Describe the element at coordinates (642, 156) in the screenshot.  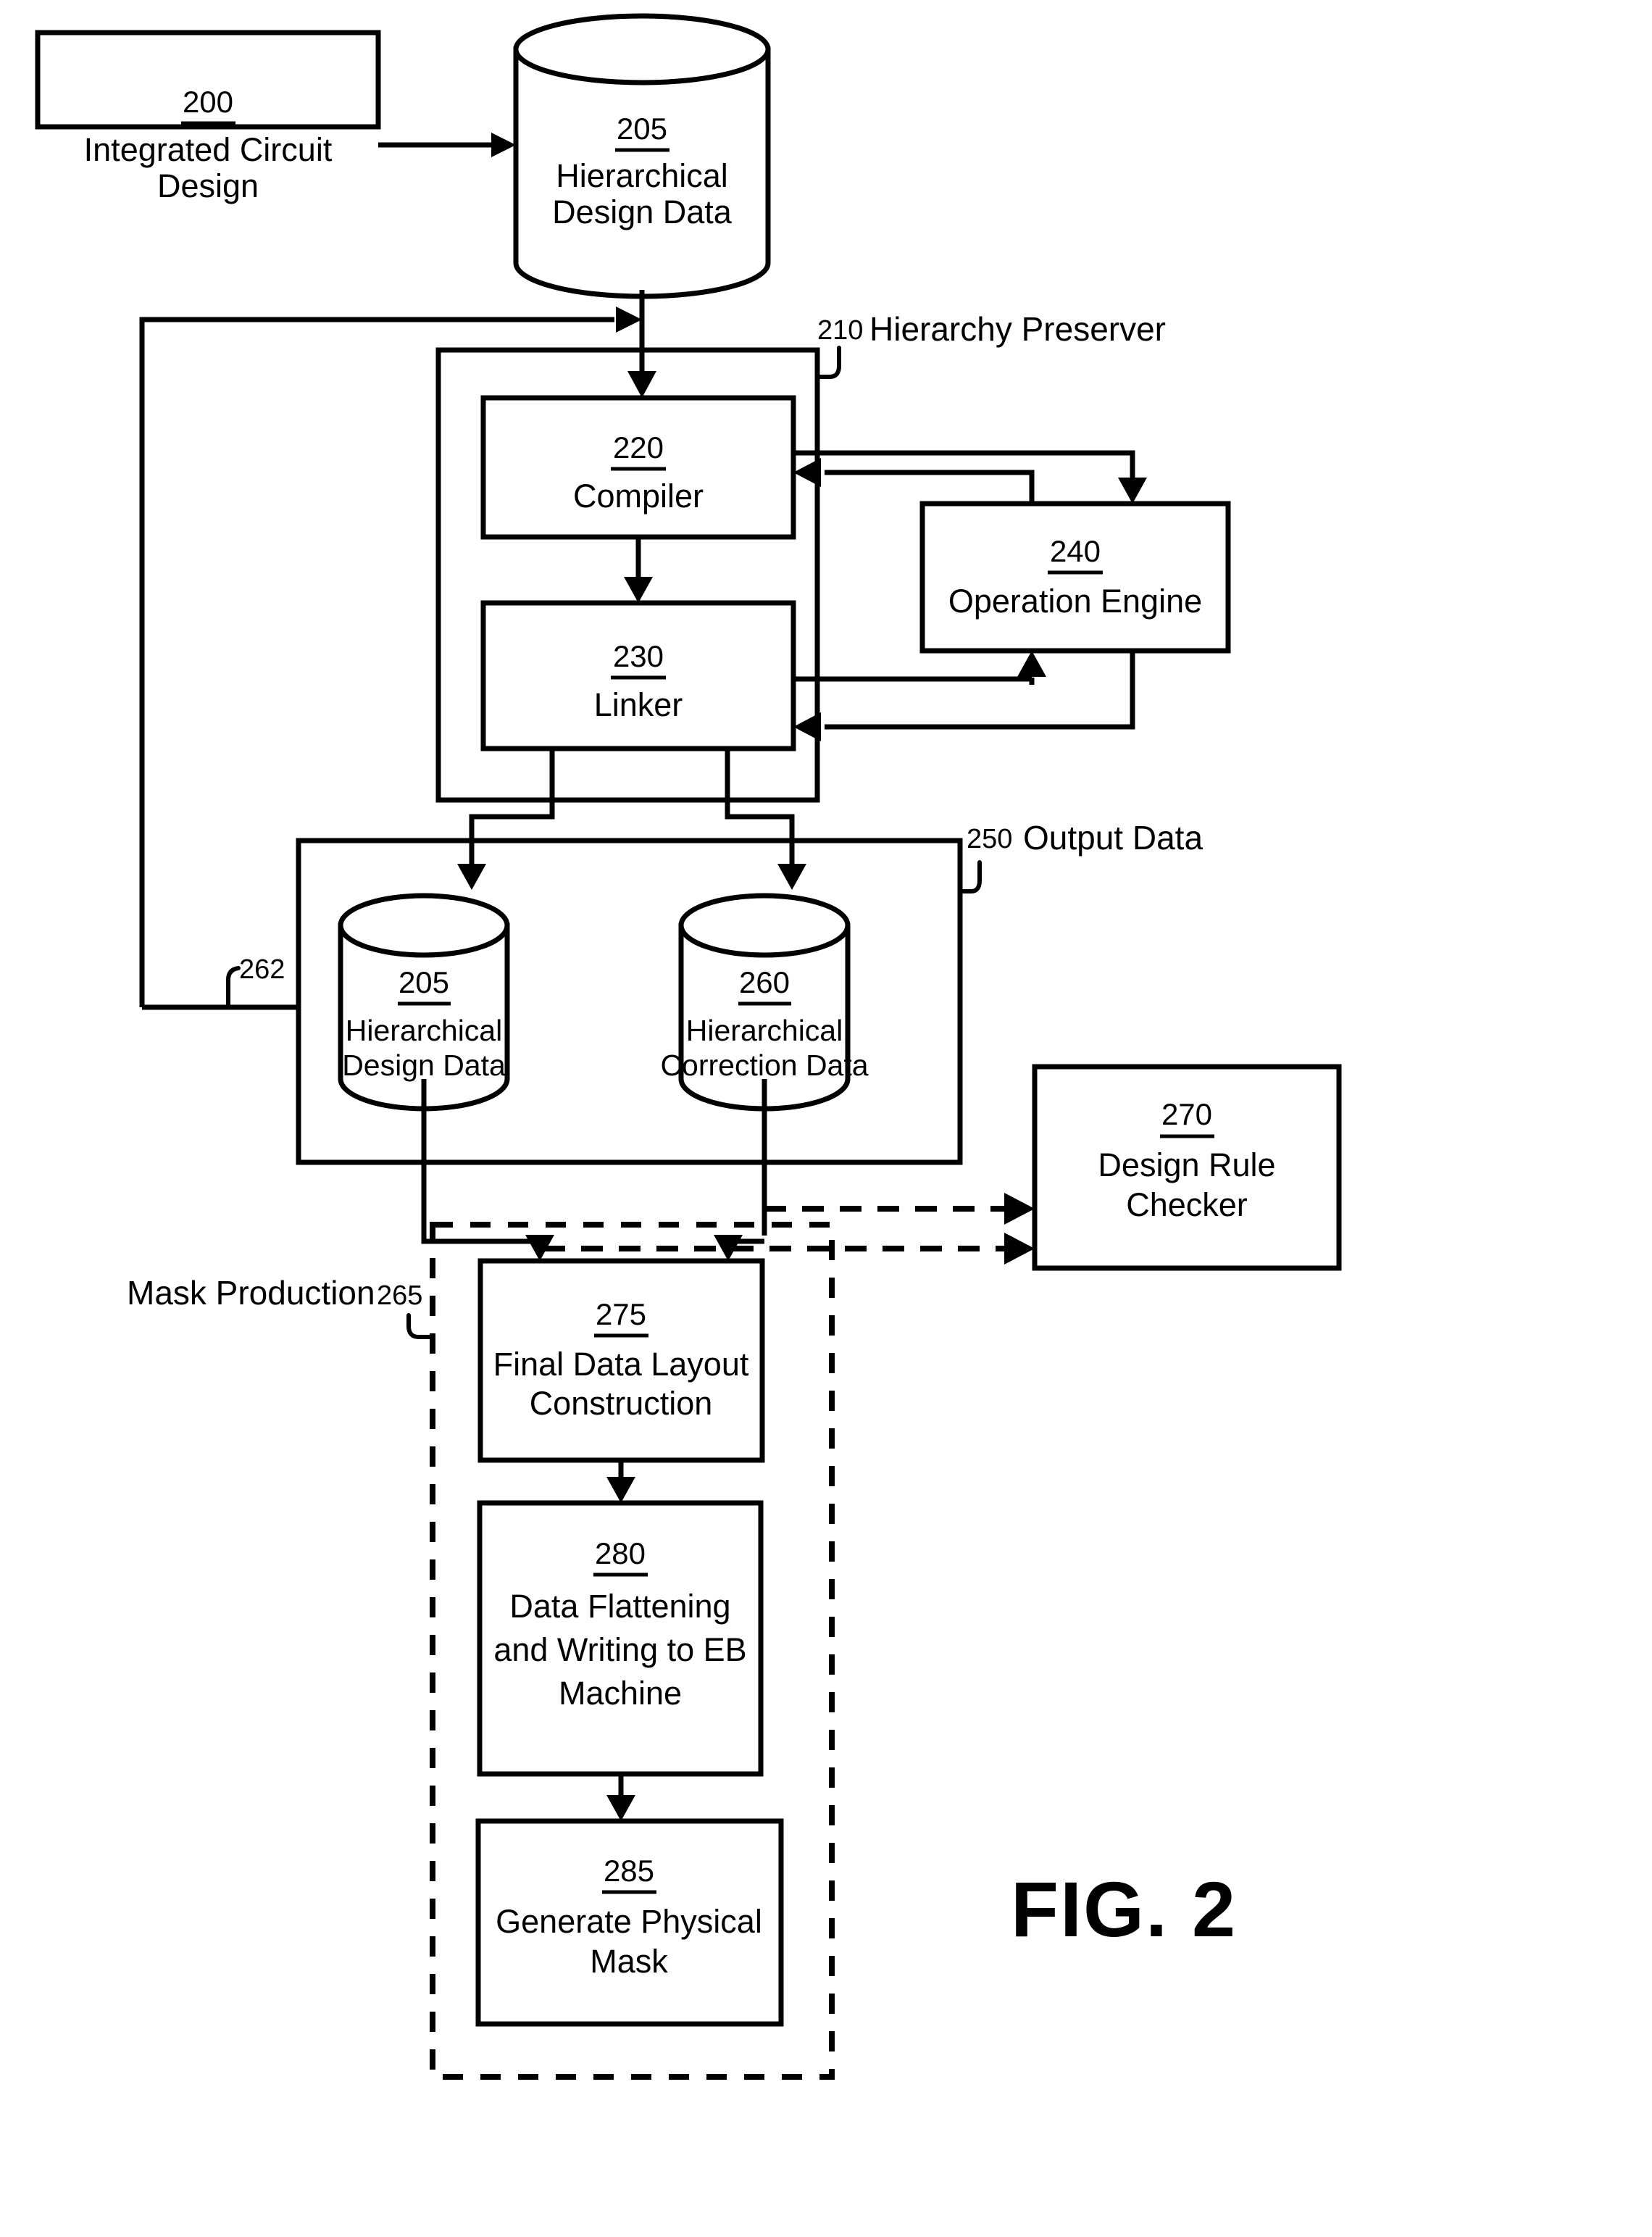
I see `node-hierarchical-design-data-top: 205 Hierarchical Design Data` at that location.